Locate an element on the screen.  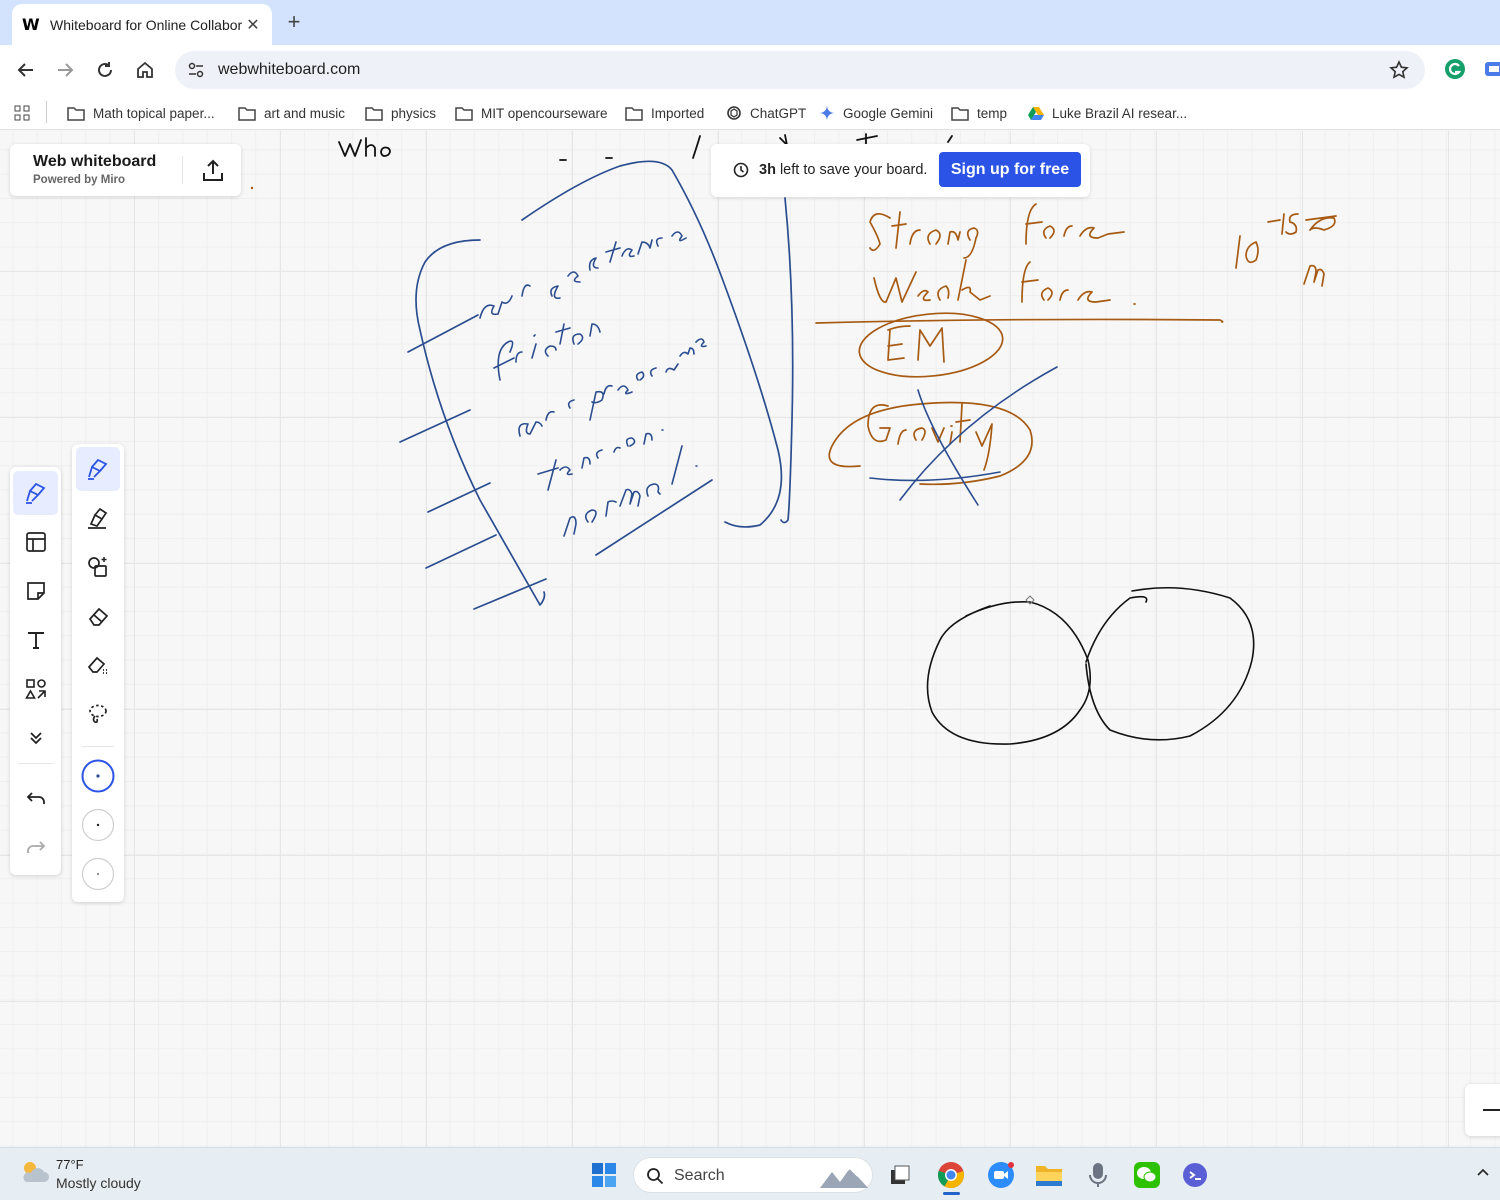
blue-bracket-box is located at coordinates (596, 385).